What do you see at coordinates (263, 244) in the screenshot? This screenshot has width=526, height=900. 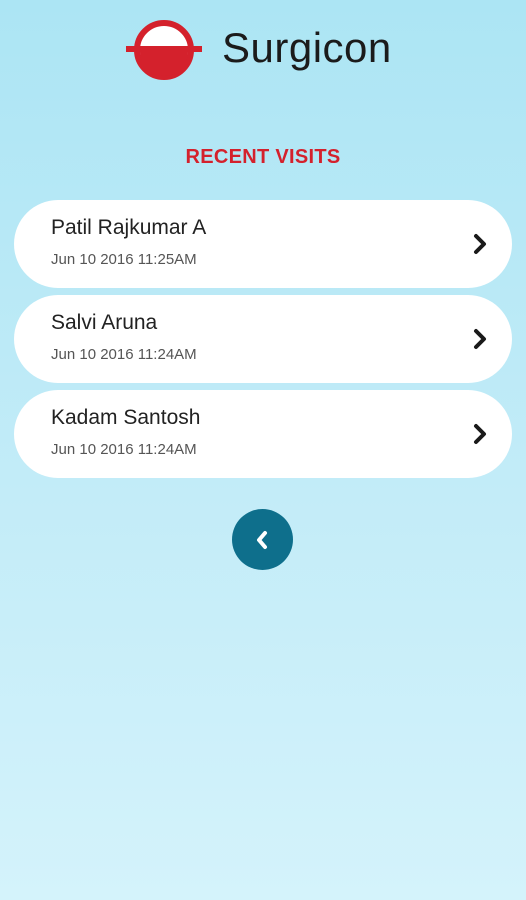 I see `visit-card: Patil Rajkumar A Jun 10 2016 11:25AM` at bounding box center [263, 244].